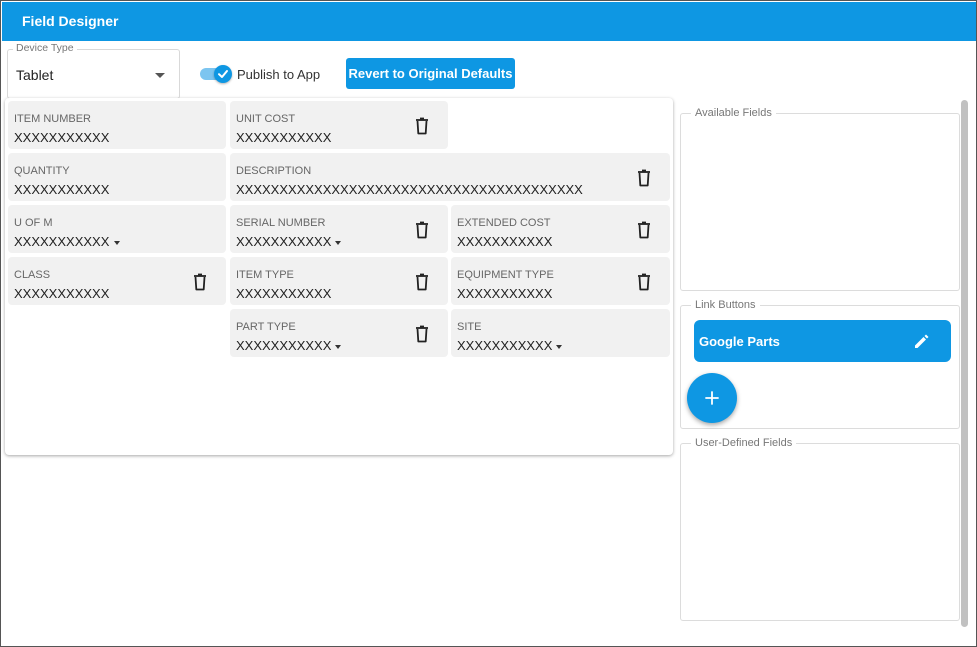 This screenshot has height=647, width=977. What do you see at coordinates (117, 125) in the screenshot?
I see `field-card: ITEM NUMBER XXXXXXXXXXX` at bounding box center [117, 125].